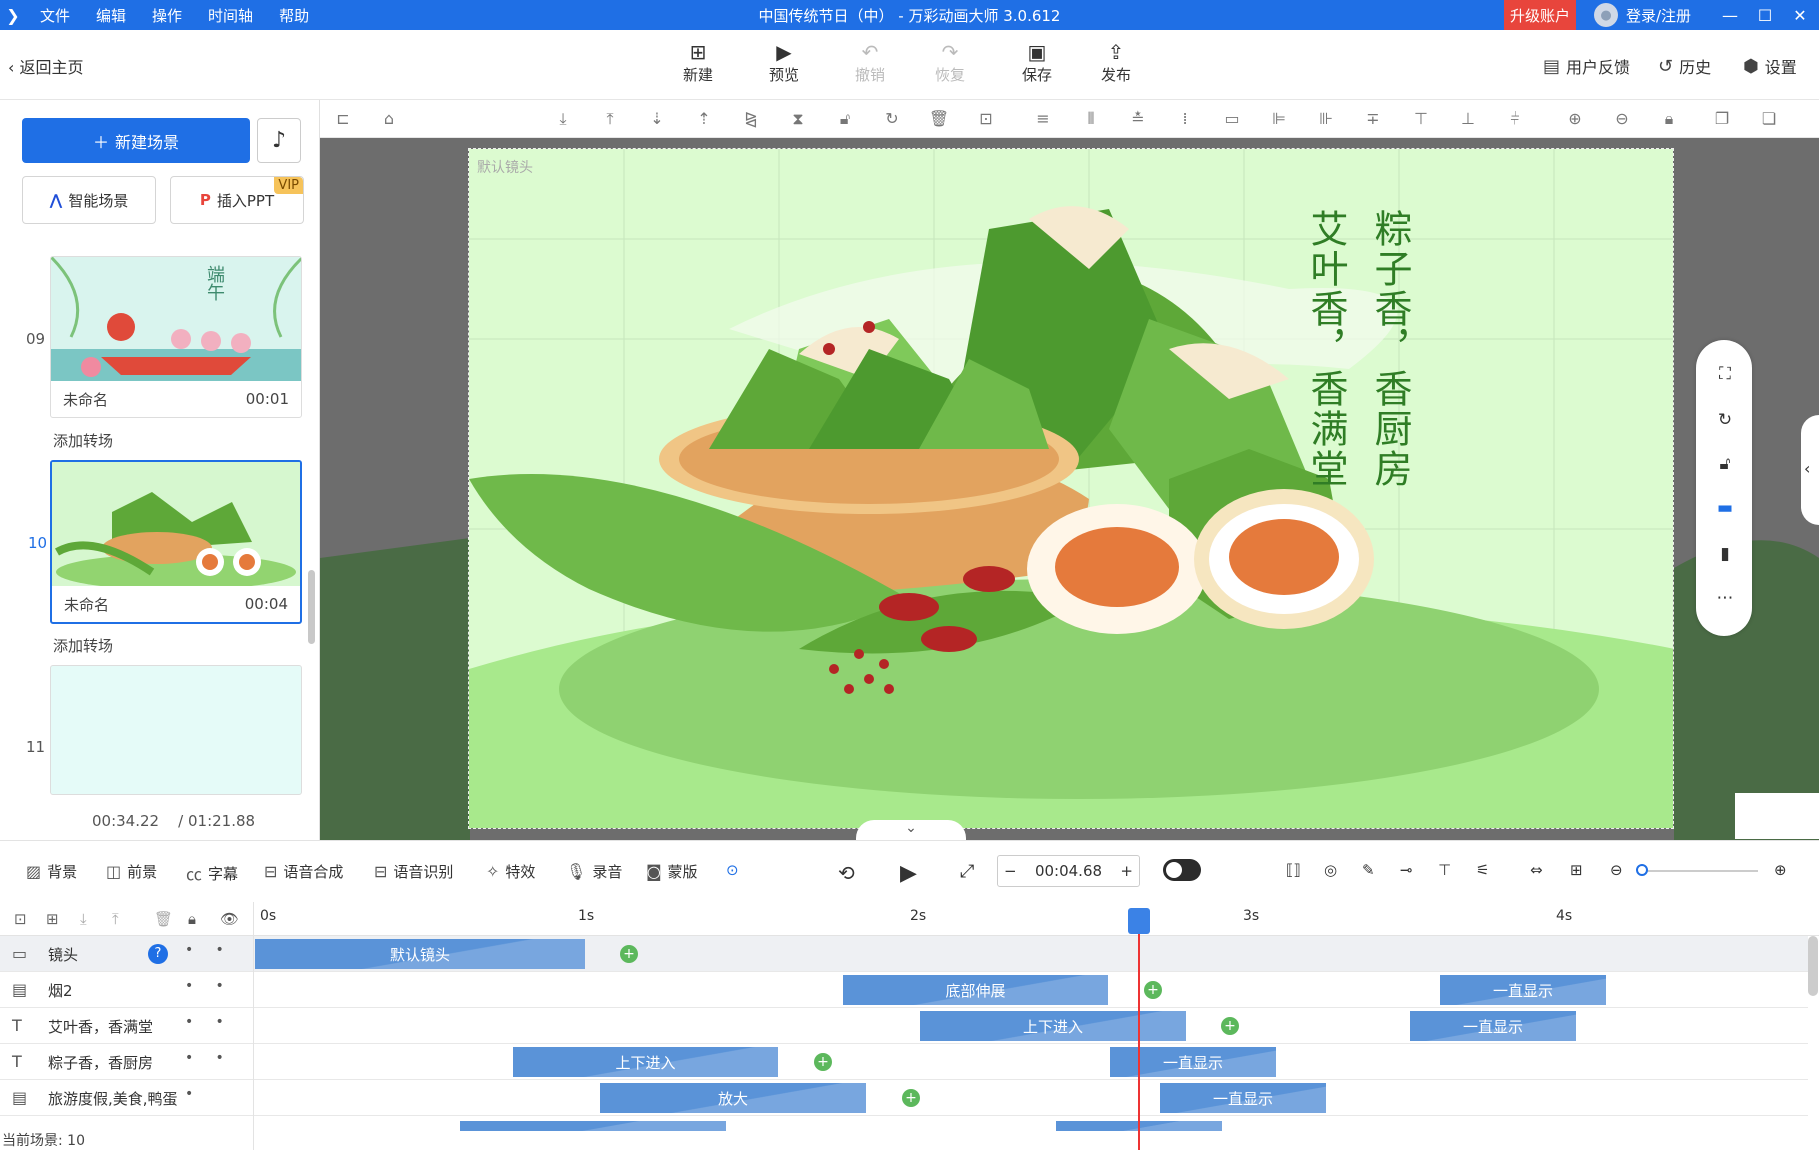 The width and height of the screenshot is (1819, 1150). What do you see at coordinates (420, 954) in the screenshot?
I see `animation-clip: 默认镜头` at bounding box center [420, 954].